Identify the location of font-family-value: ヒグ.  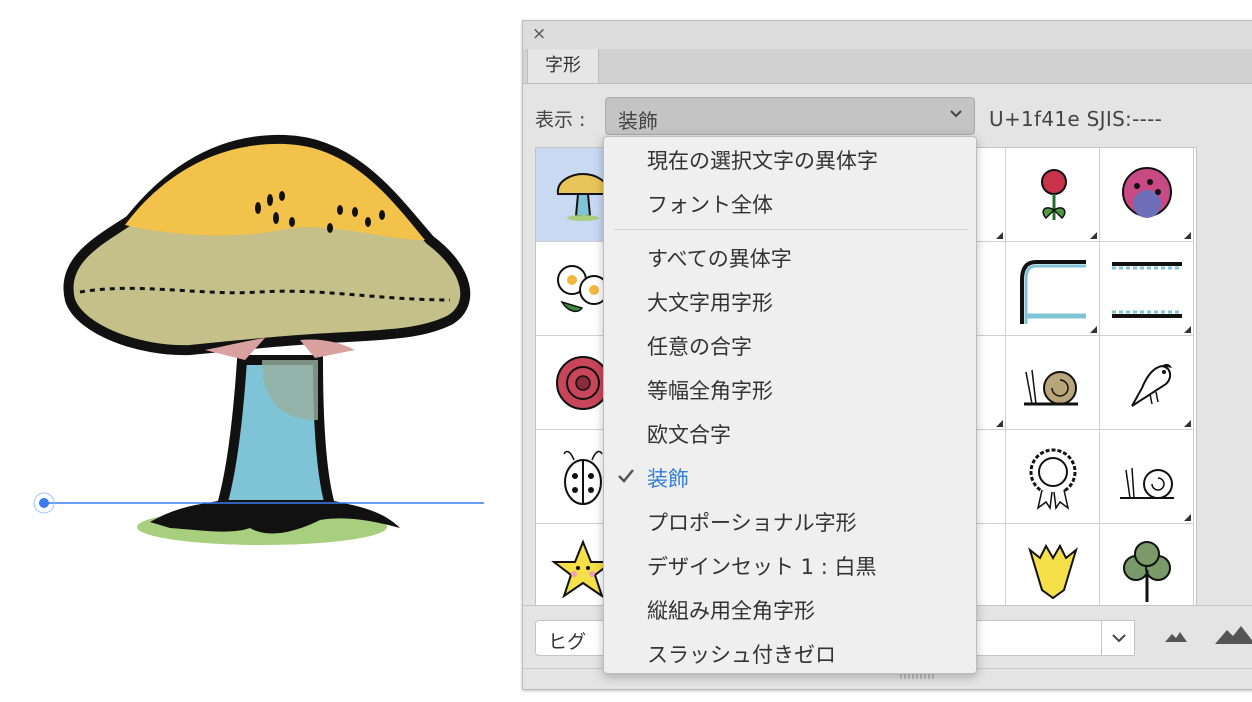
(567, 642).